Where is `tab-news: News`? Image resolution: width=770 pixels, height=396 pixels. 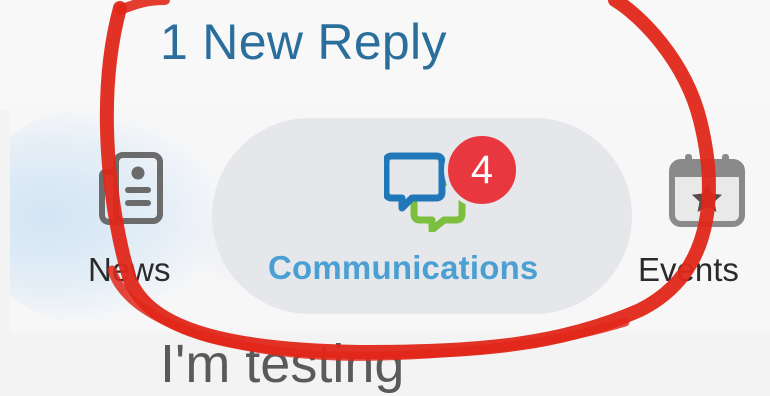
tab-news: News is located at coordinates (140, 221).